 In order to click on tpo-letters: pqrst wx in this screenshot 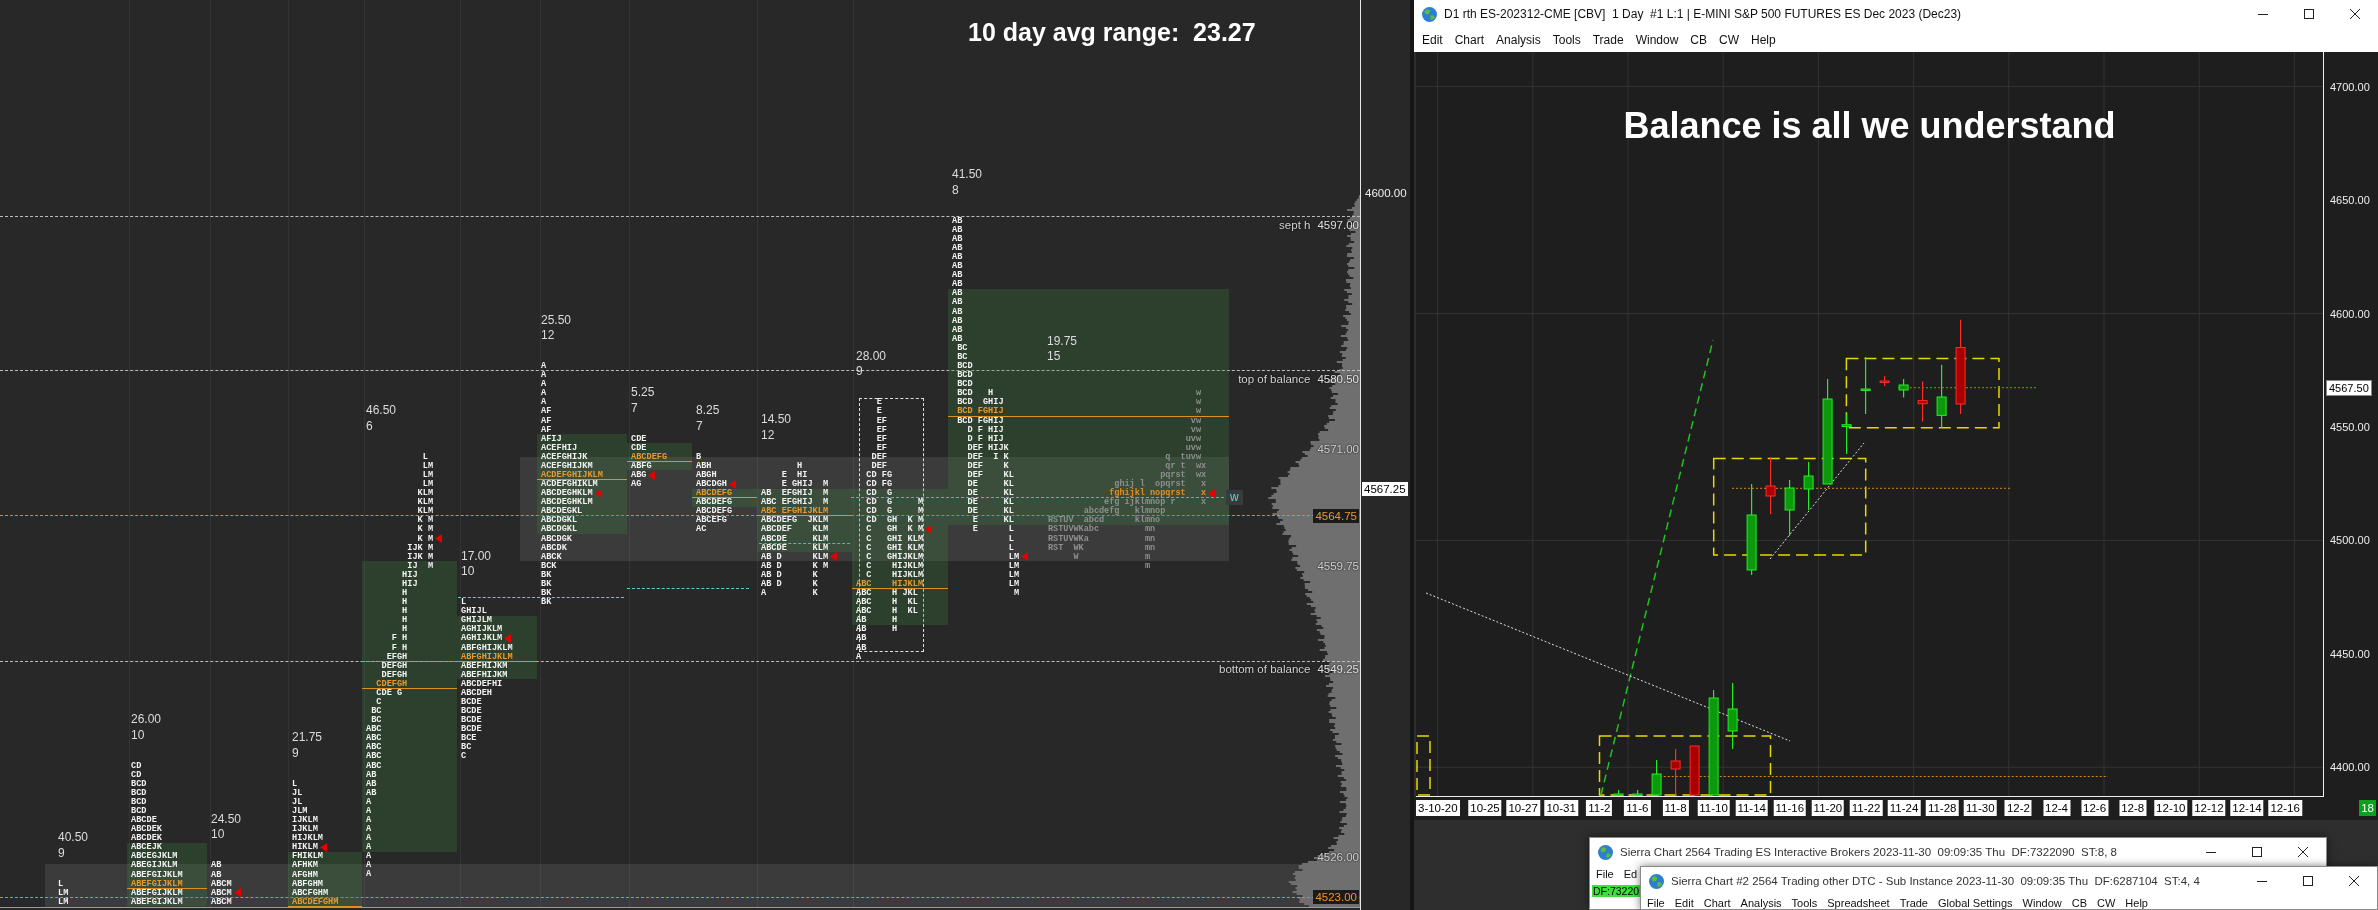, I will do `click(1183, 475)`.